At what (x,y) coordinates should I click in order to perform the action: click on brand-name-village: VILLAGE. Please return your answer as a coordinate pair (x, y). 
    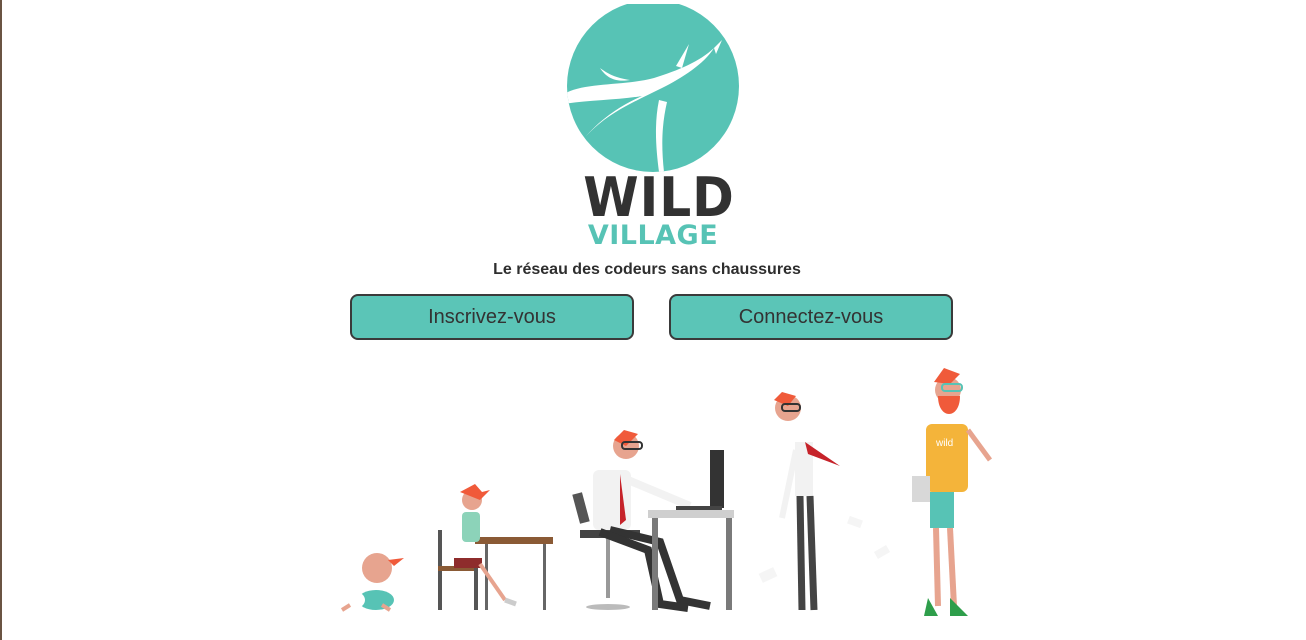
    Looking at the image, I should click on (653, 235).